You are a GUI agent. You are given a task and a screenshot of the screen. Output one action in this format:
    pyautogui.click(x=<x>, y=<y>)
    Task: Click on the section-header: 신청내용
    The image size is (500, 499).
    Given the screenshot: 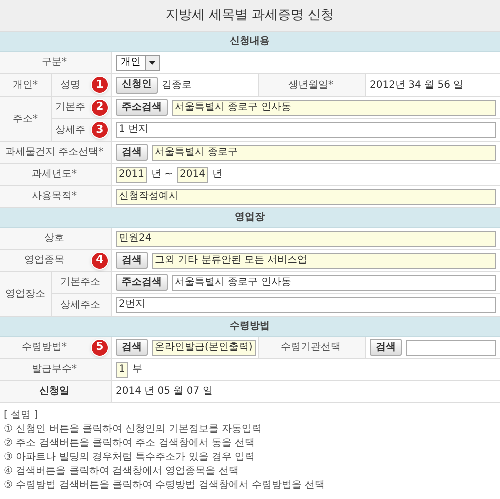 What is the action you would take?
    pyautogui.click(x=250, y=42)
    